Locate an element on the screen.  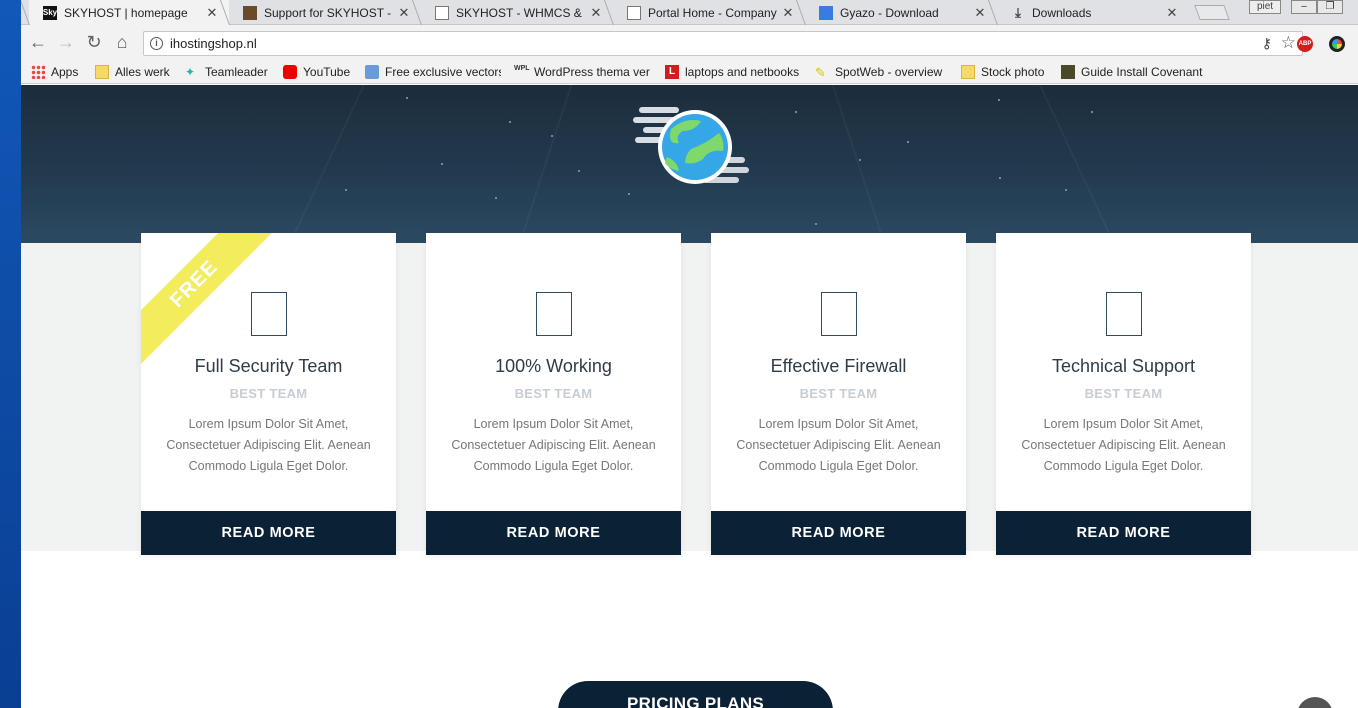
tab-title: Gyazo - Download is located at coordinates (889, 12).